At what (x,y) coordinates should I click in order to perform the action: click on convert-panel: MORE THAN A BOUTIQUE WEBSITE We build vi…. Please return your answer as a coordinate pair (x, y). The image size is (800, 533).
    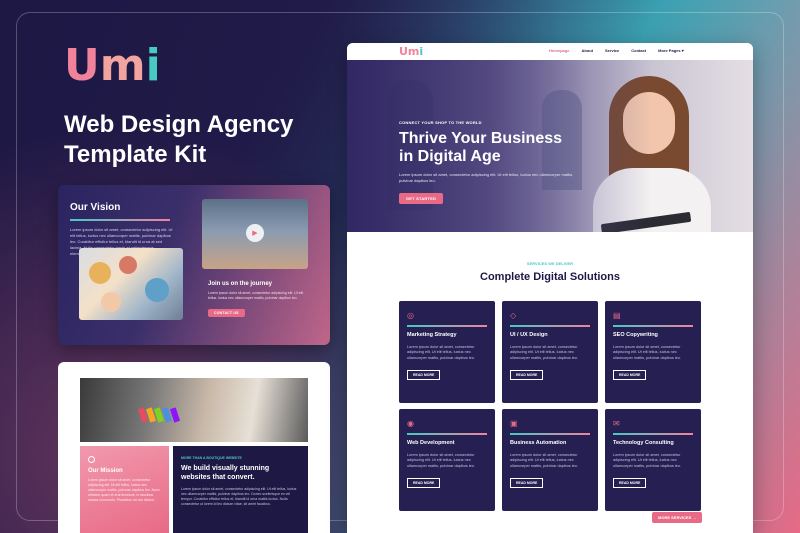
    Looking at the image, I should click on (240, 489).